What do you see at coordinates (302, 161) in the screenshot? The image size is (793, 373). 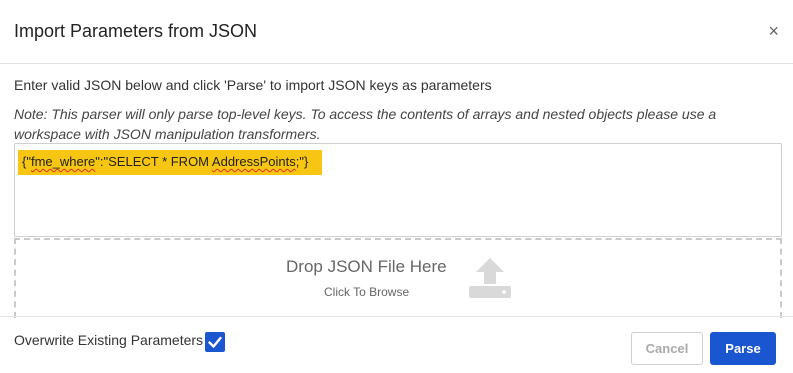 I see `json-fragment: ;"}` at bounding box center [302, 161].